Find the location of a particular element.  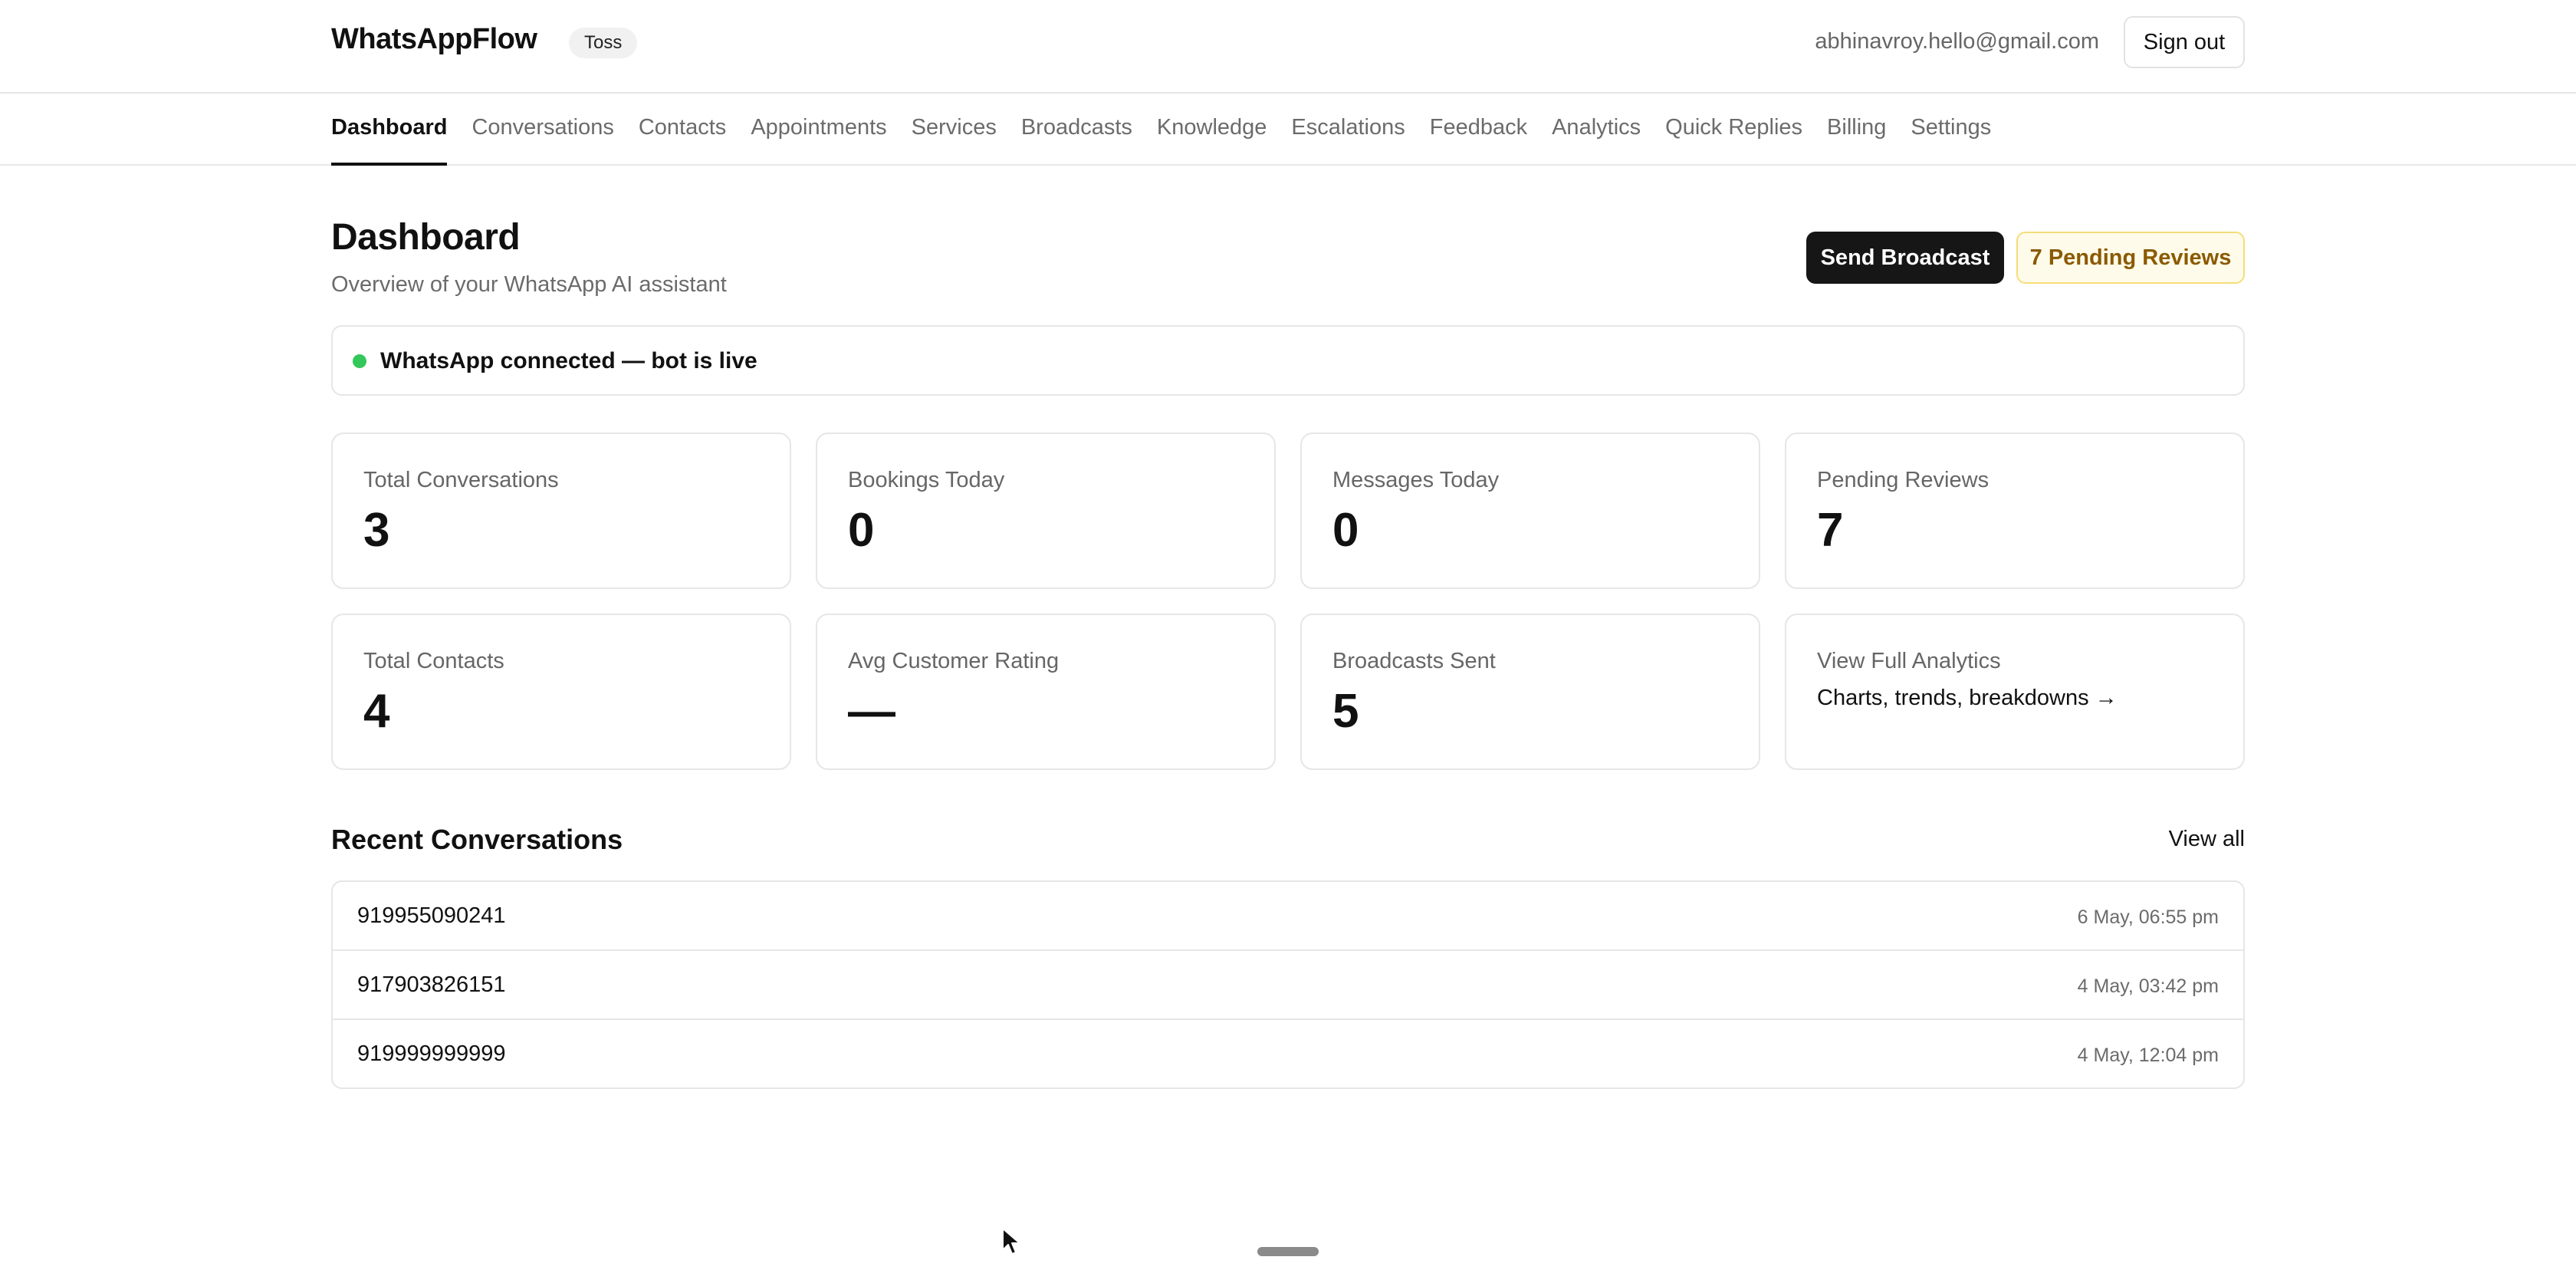

tab-escalations: Escalations is located at coordinates (1348, 129).